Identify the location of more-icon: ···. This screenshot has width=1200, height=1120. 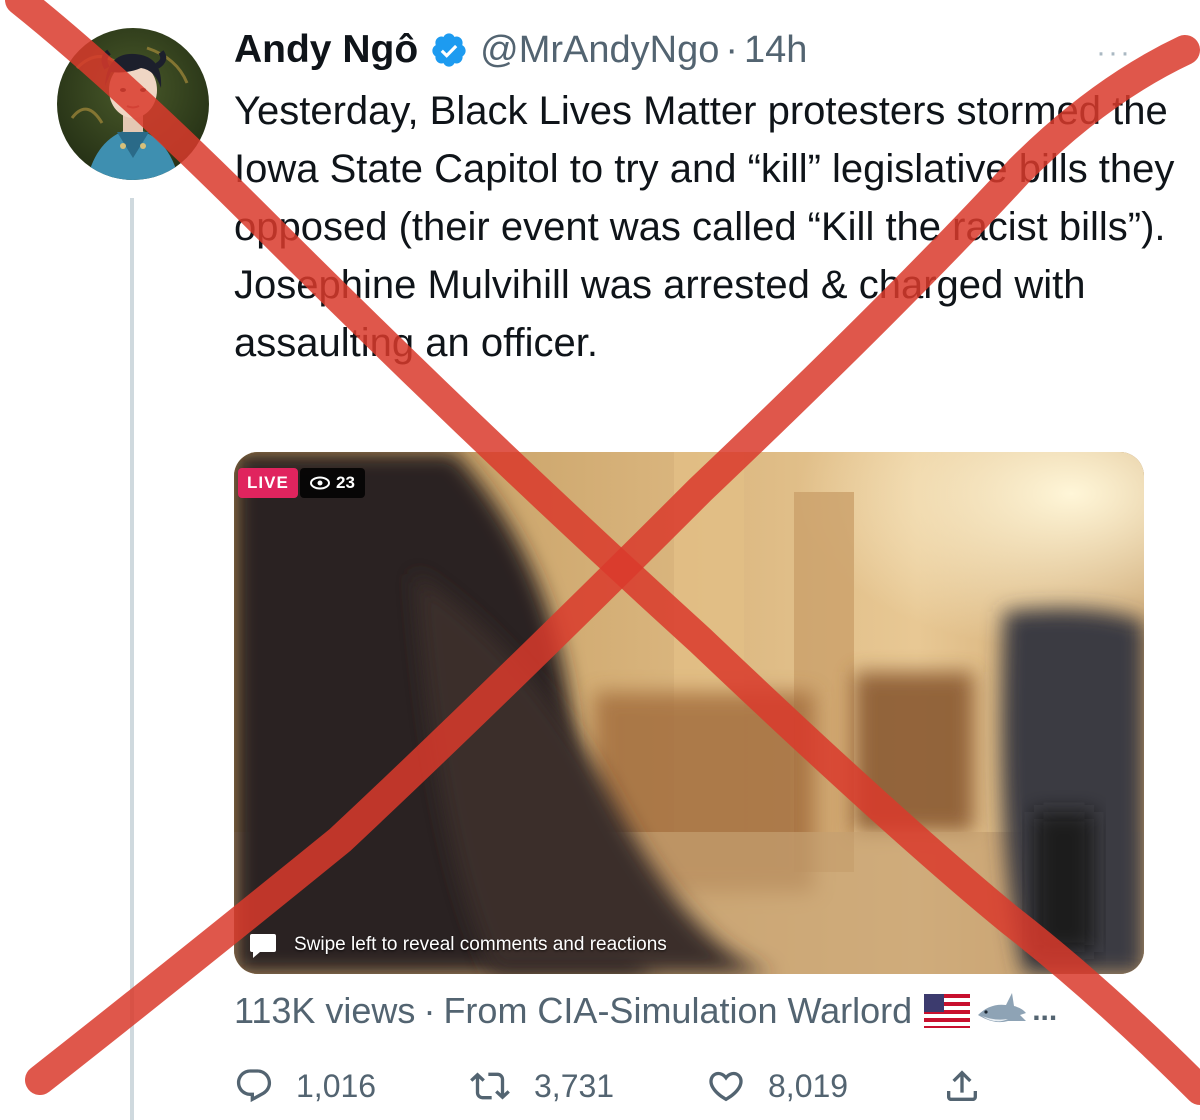
(1114, 53).